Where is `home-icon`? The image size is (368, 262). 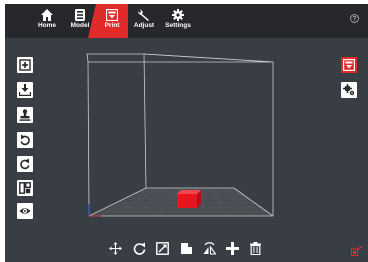 home-icon is located at coordinates (47, 15).